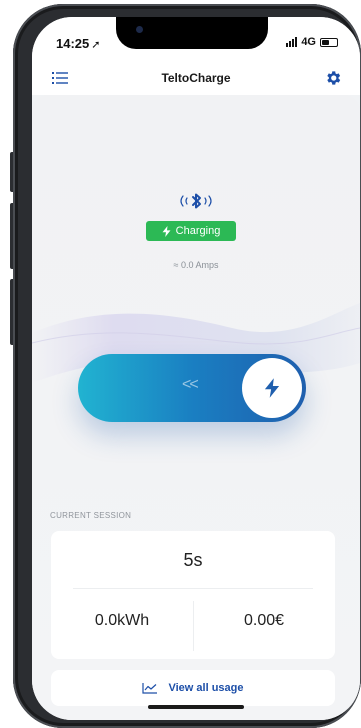 This screenshot has width=361, height=728. What do you see at coordinates (196, 201) in the screenshot?
I see `bluetooth-icon` at bounding box center [196, 201].